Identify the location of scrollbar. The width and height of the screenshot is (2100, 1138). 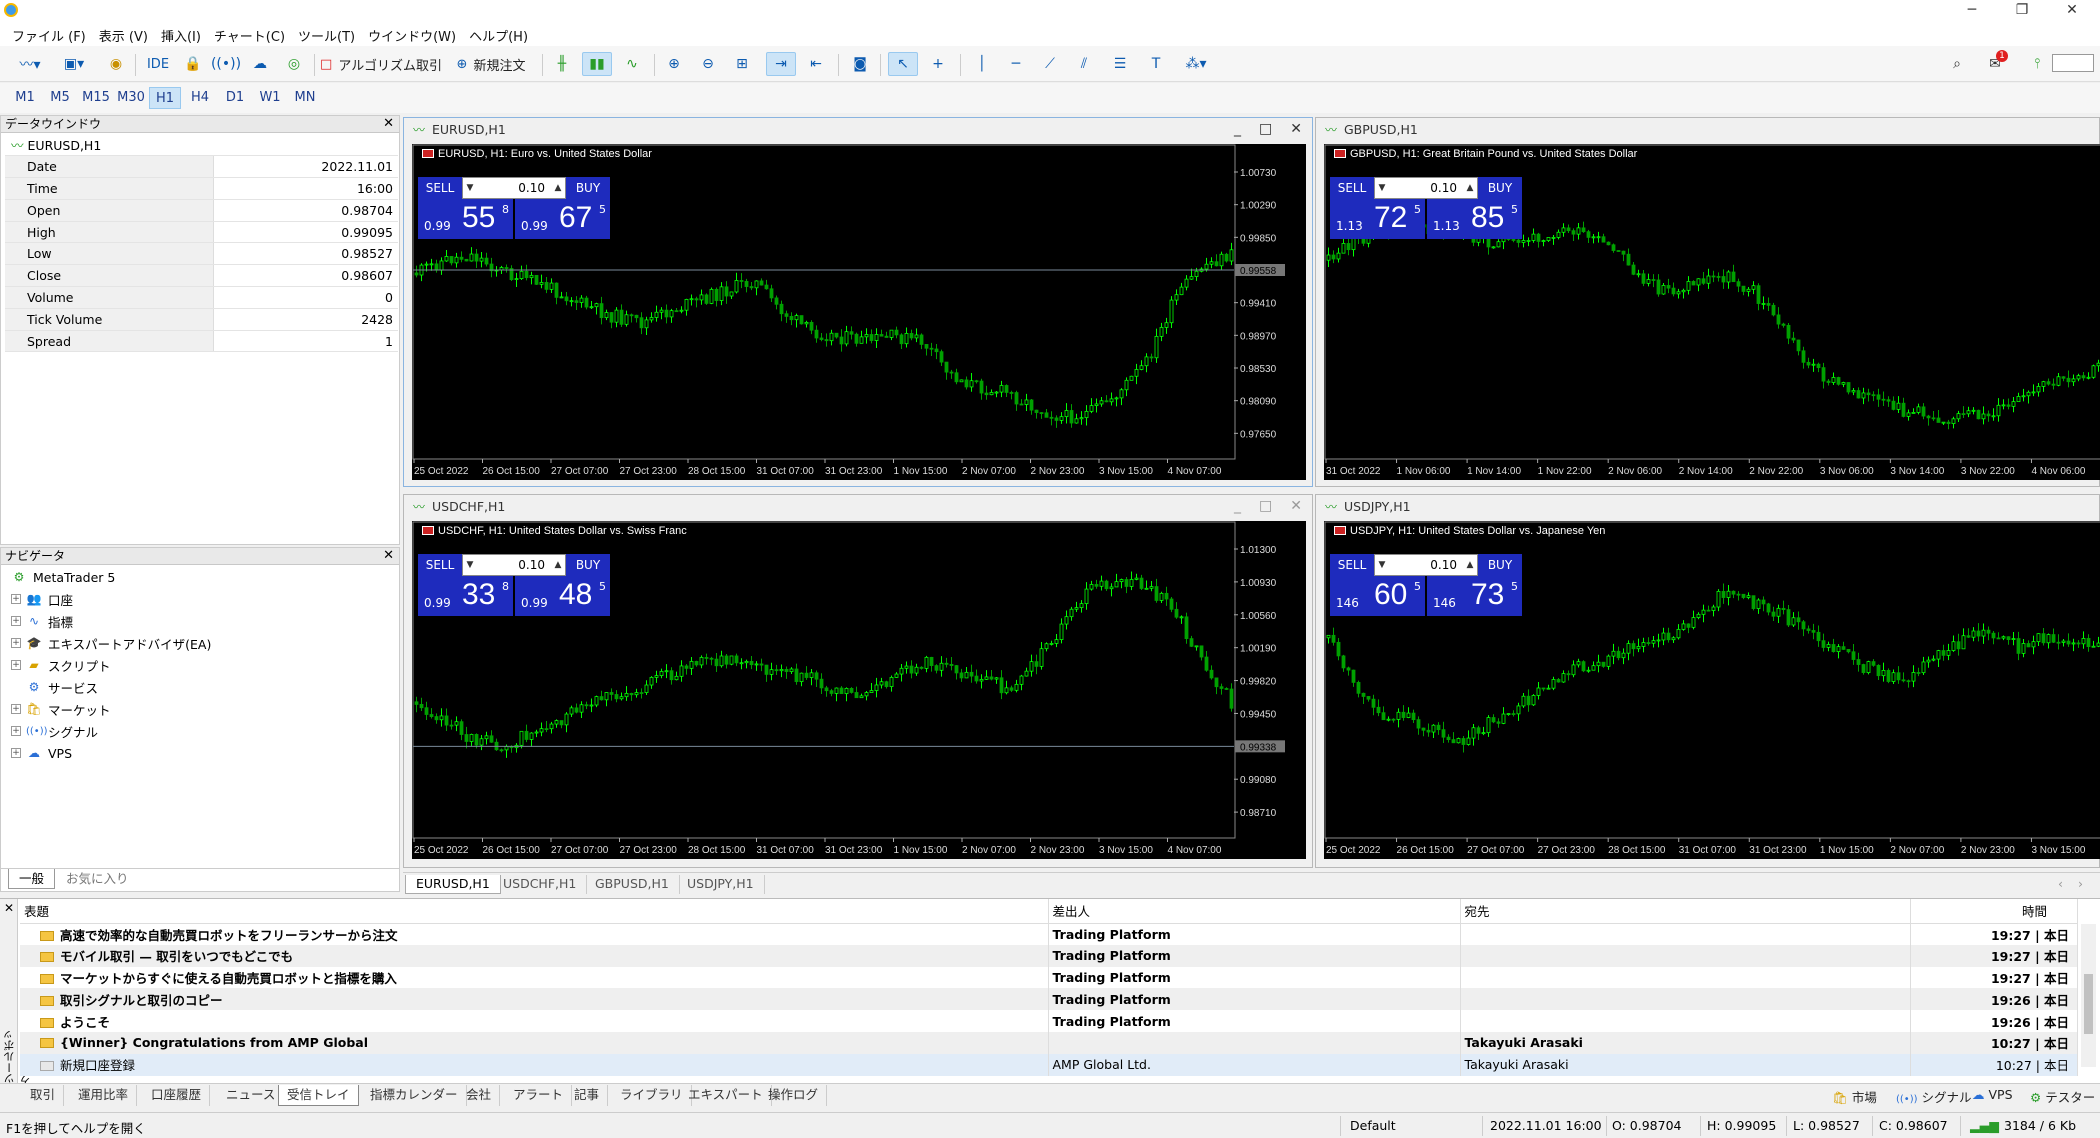
(2088, 995).